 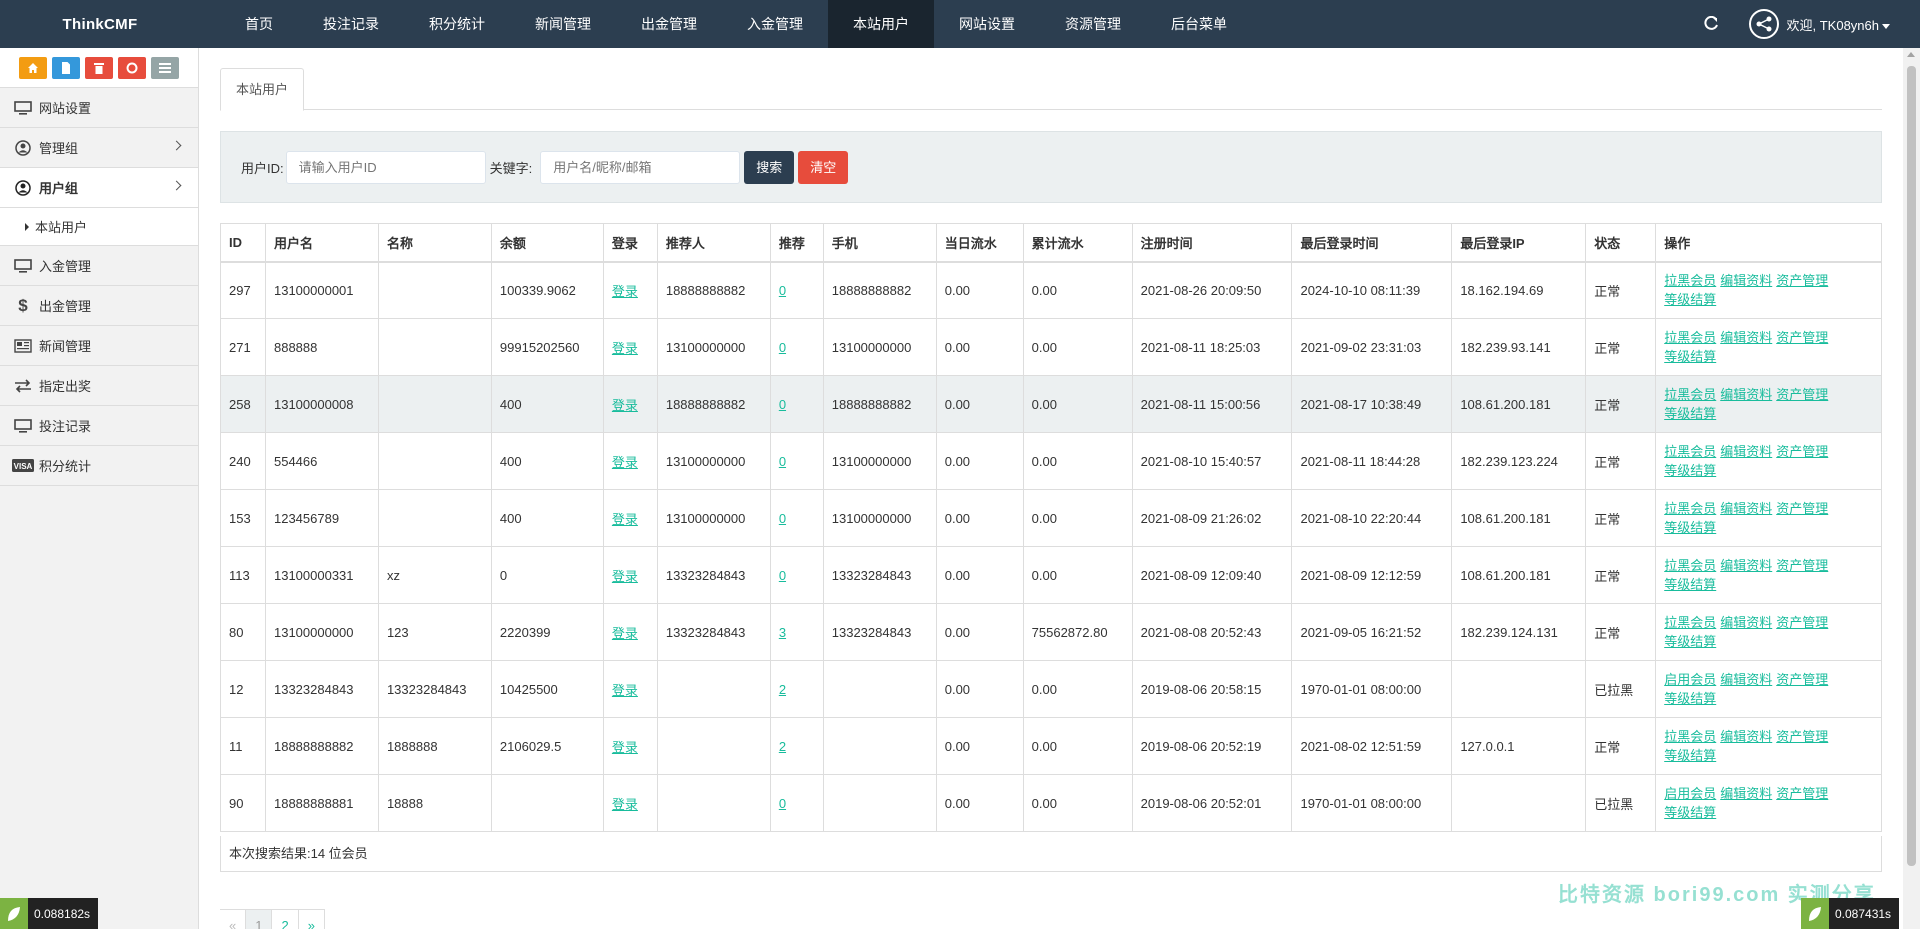 I want to click on scroll-up-icon, so click(x=1911, y=54).